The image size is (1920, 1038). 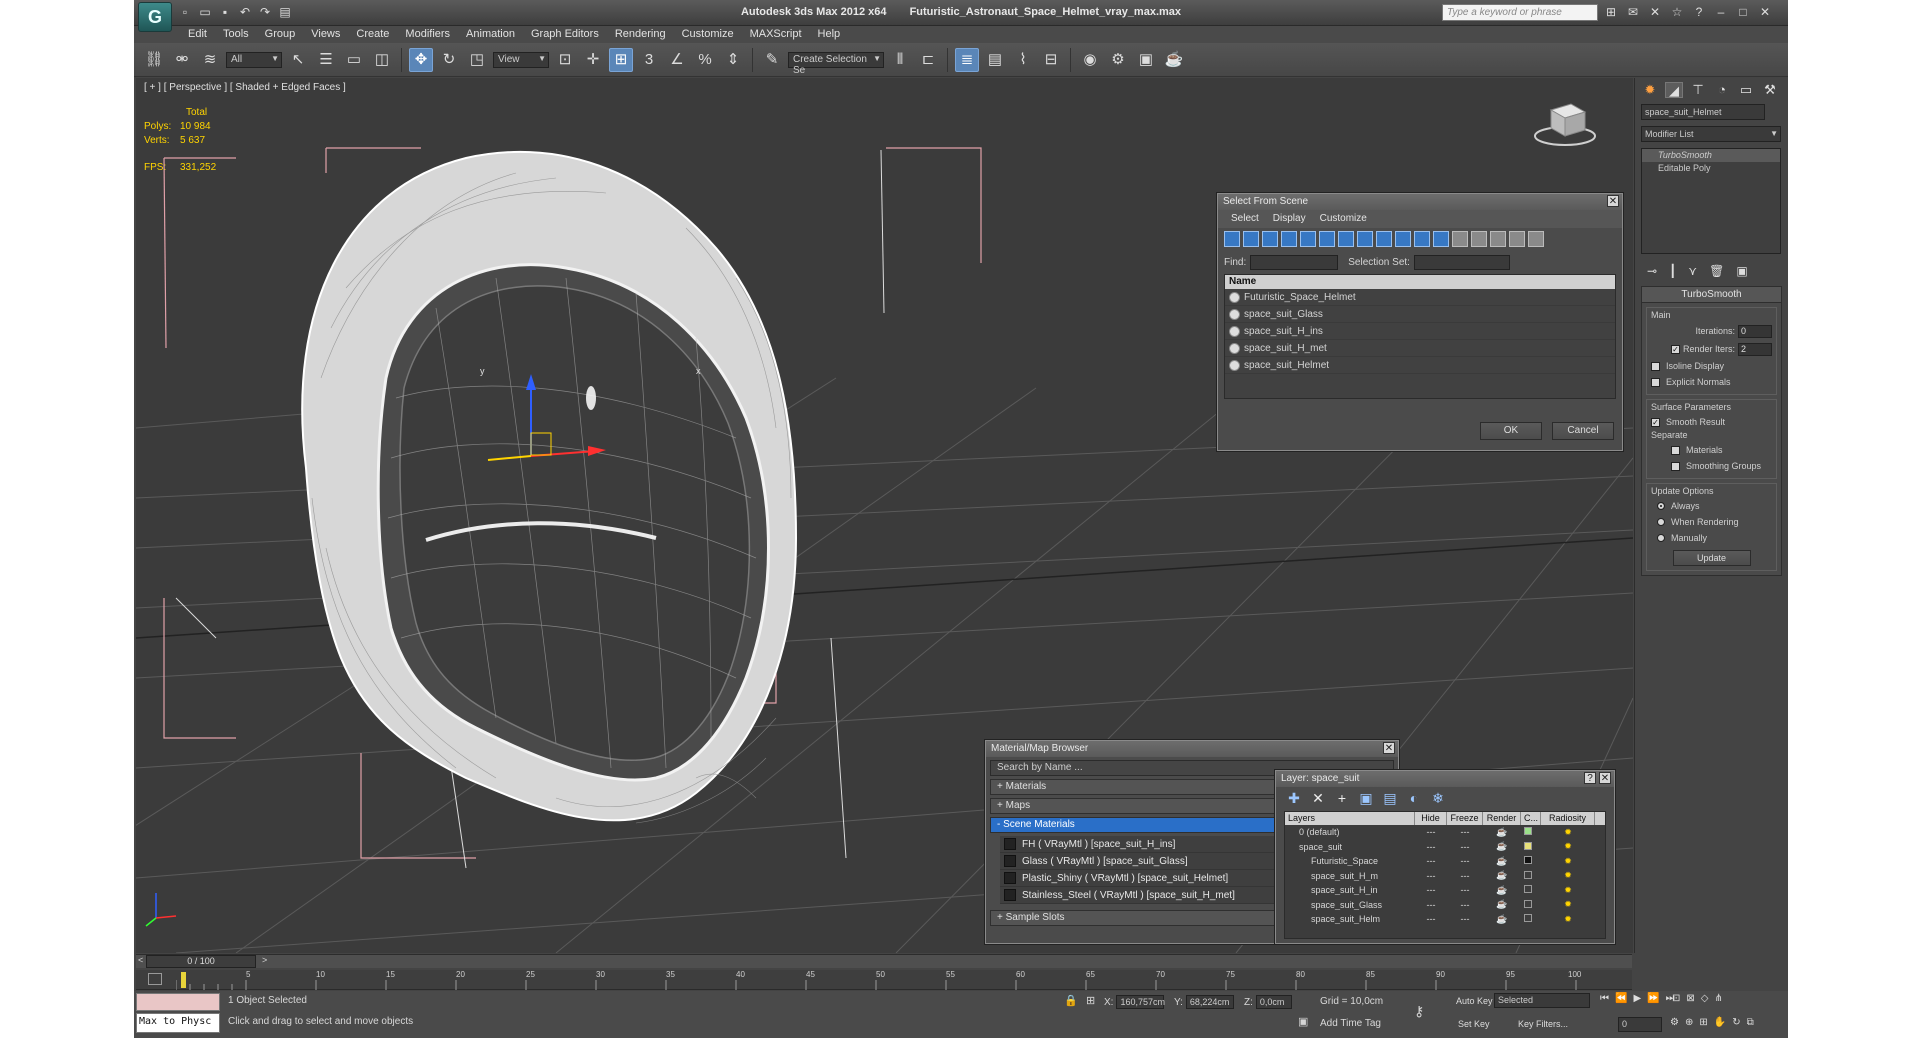 What do you see at coordinates (354, 60) in the screenshot?
I see `rectangular-selection-icon: ▭` at bounding box center [354, 60].